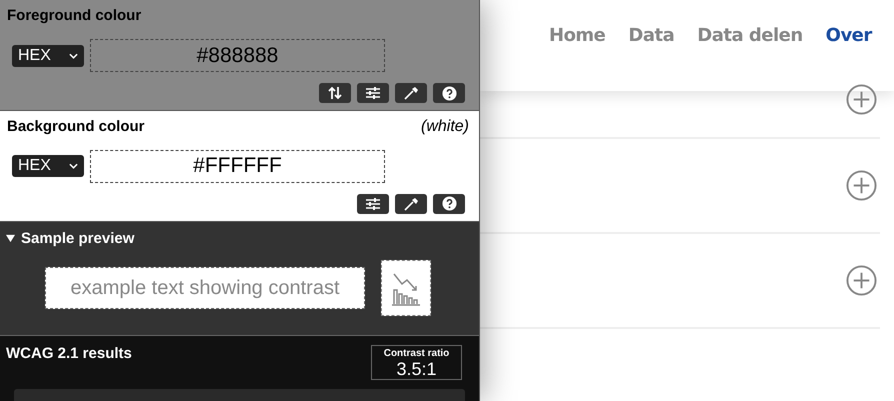 The width and height of the screenshot is (894, 401). Describe the element at coordinates (849, 35) in the screenshot. I see `nav-link: Over` at that location.